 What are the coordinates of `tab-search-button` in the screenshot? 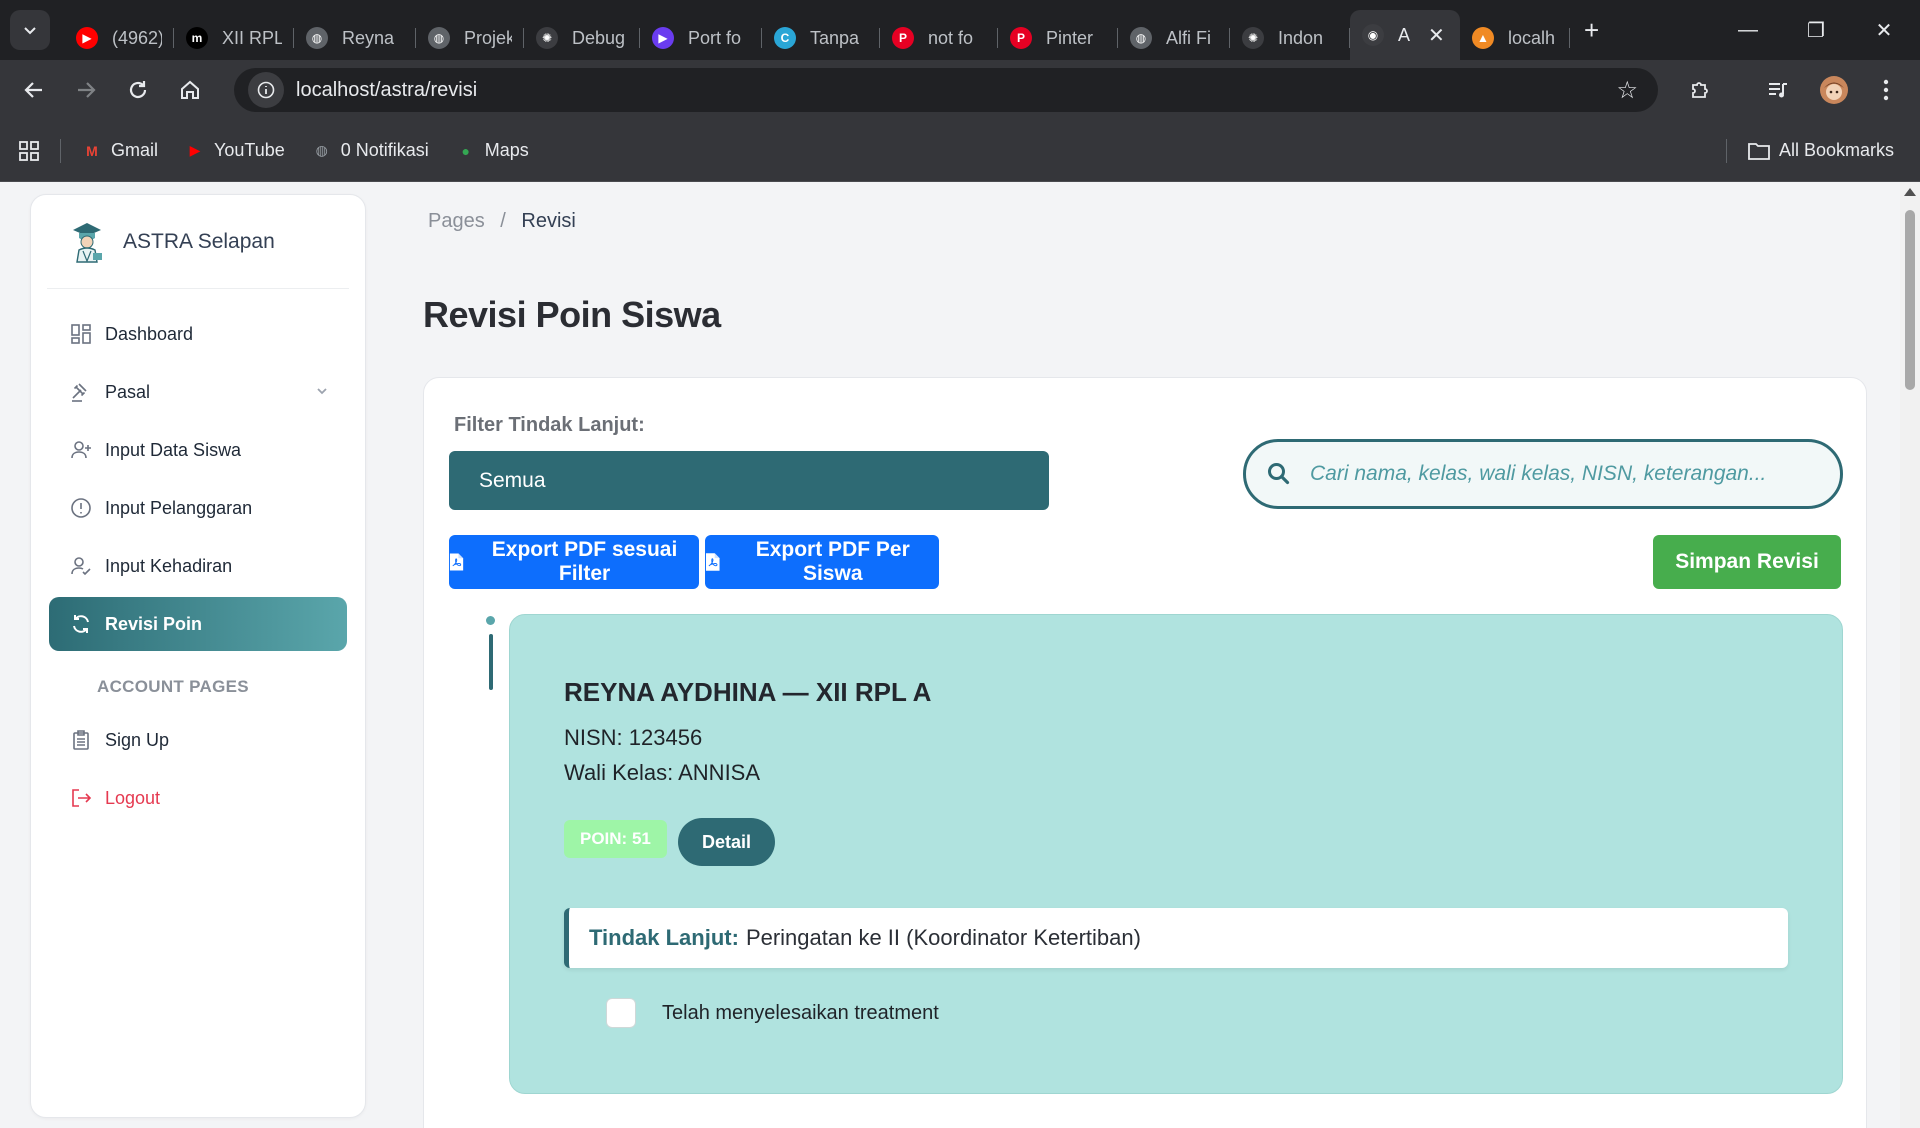 It's located at (30, 30).